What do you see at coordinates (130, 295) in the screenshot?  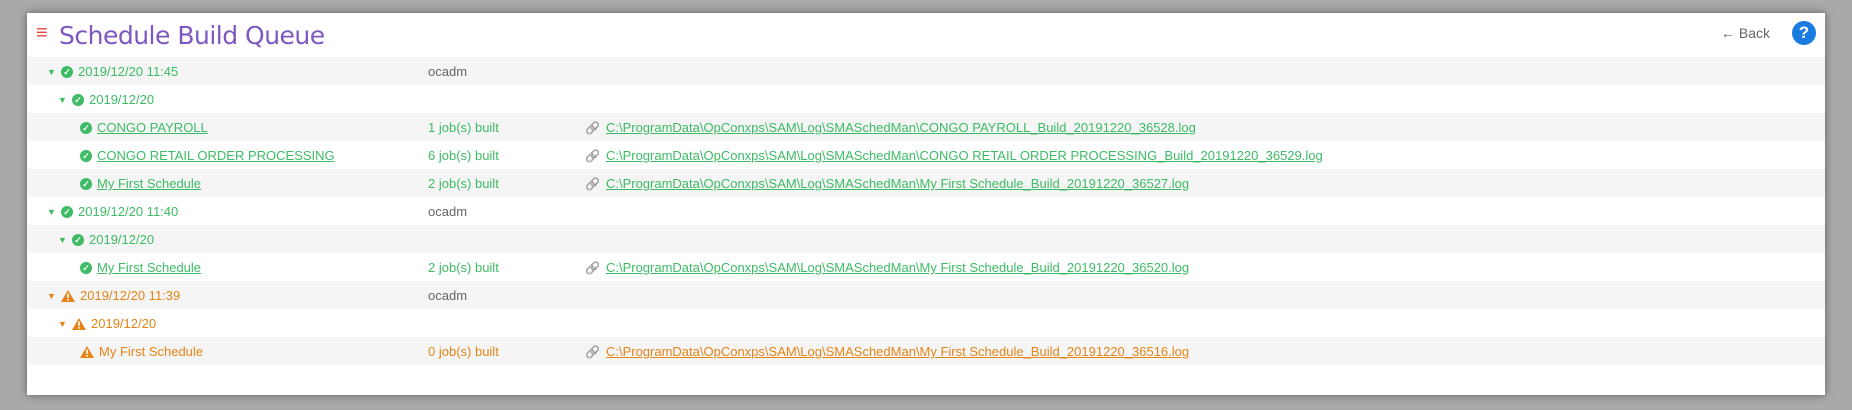 I see `node-label: 2019/12/20 11:39` at bounding box center [130, 295].